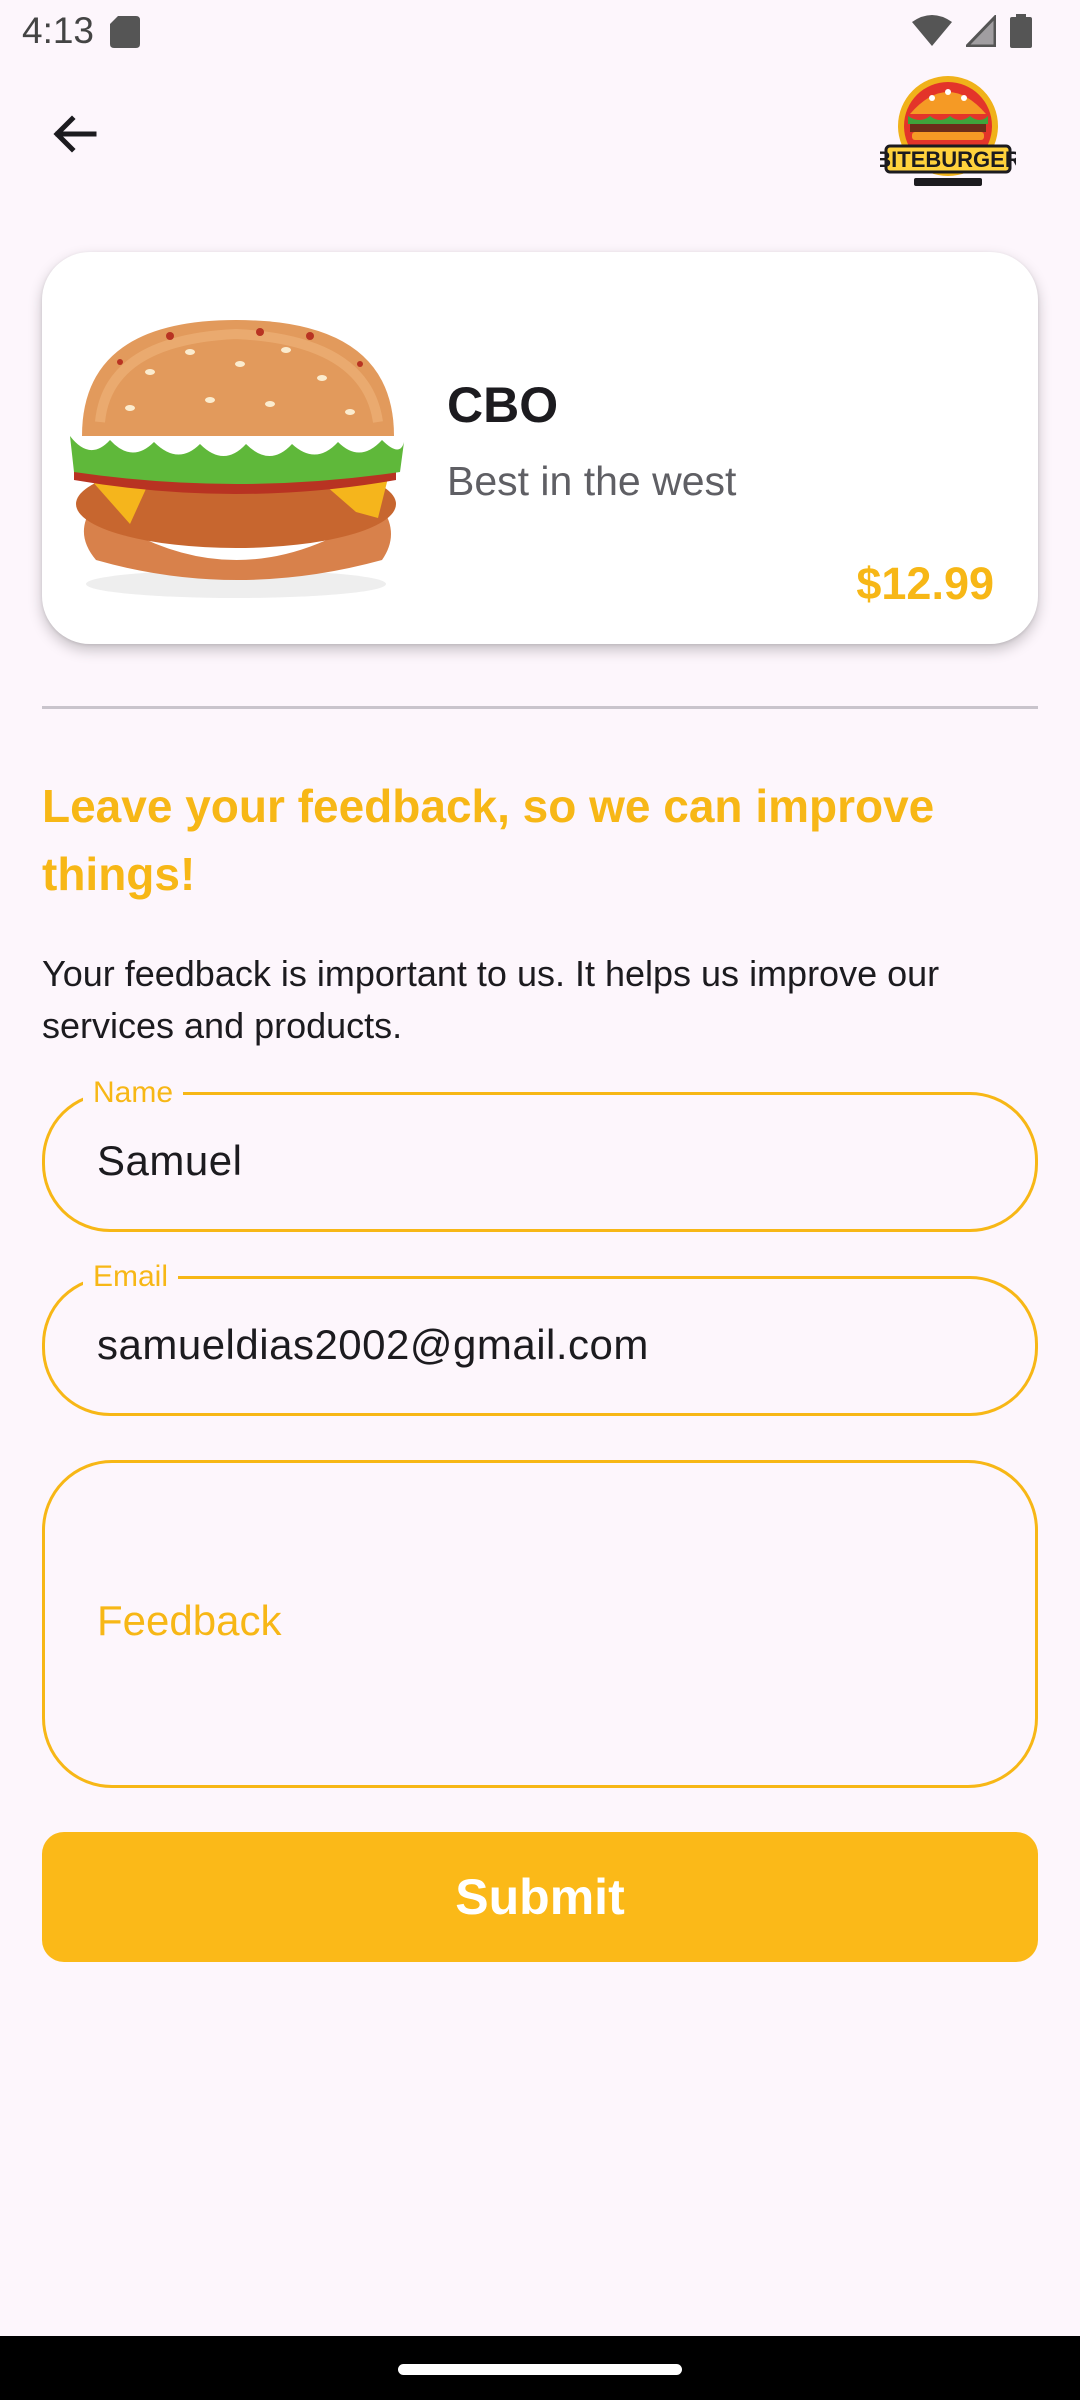 The width and height of the screenshot is (1080, 2400). What do you see at coordinates (540, 707) in the screenshot?
I see `divider` at bounding box center [540, 707].